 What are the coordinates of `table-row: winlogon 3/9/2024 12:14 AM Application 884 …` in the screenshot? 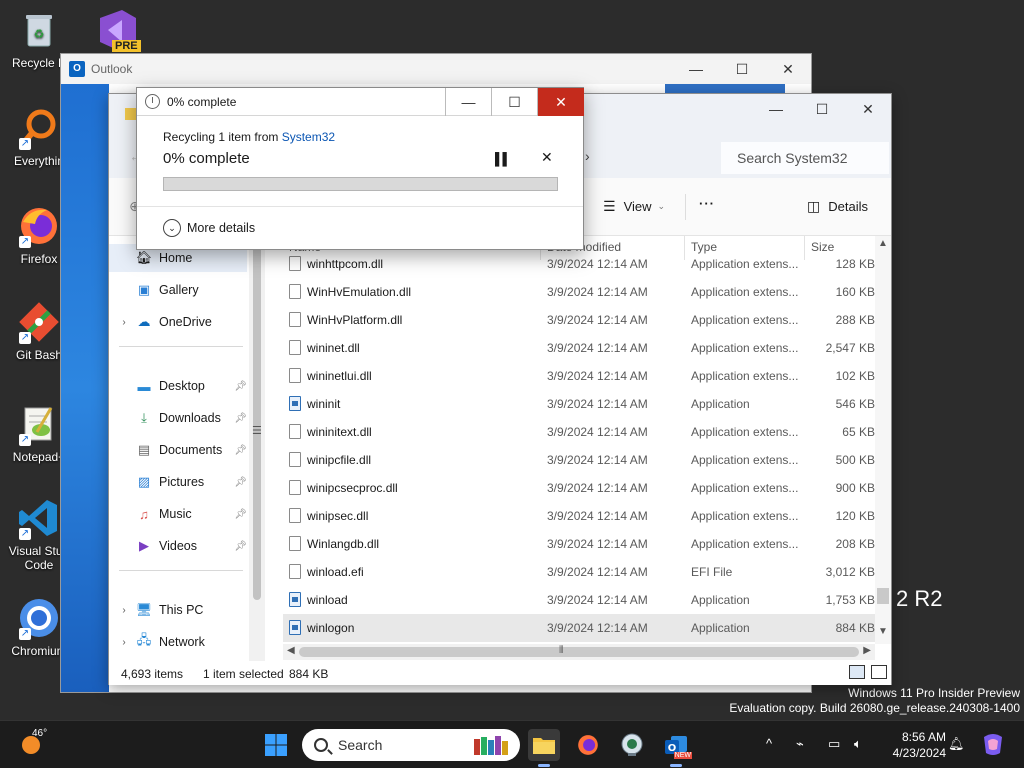 It's located at (579, 628).